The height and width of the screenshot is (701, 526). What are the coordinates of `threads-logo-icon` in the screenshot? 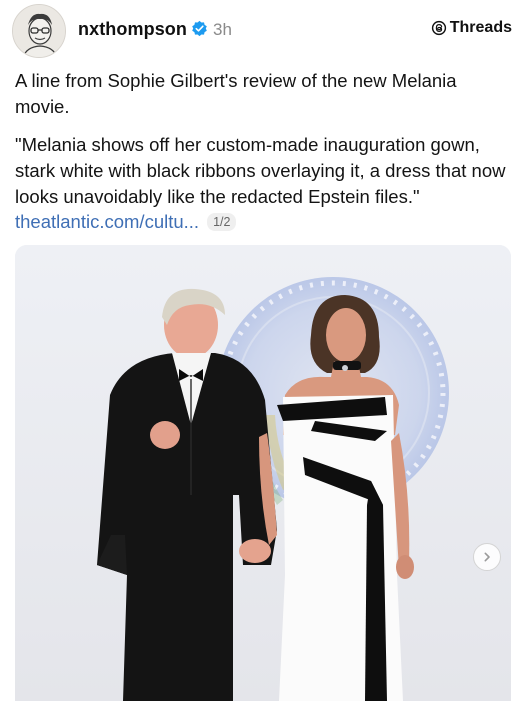 It's located at (438, 28).